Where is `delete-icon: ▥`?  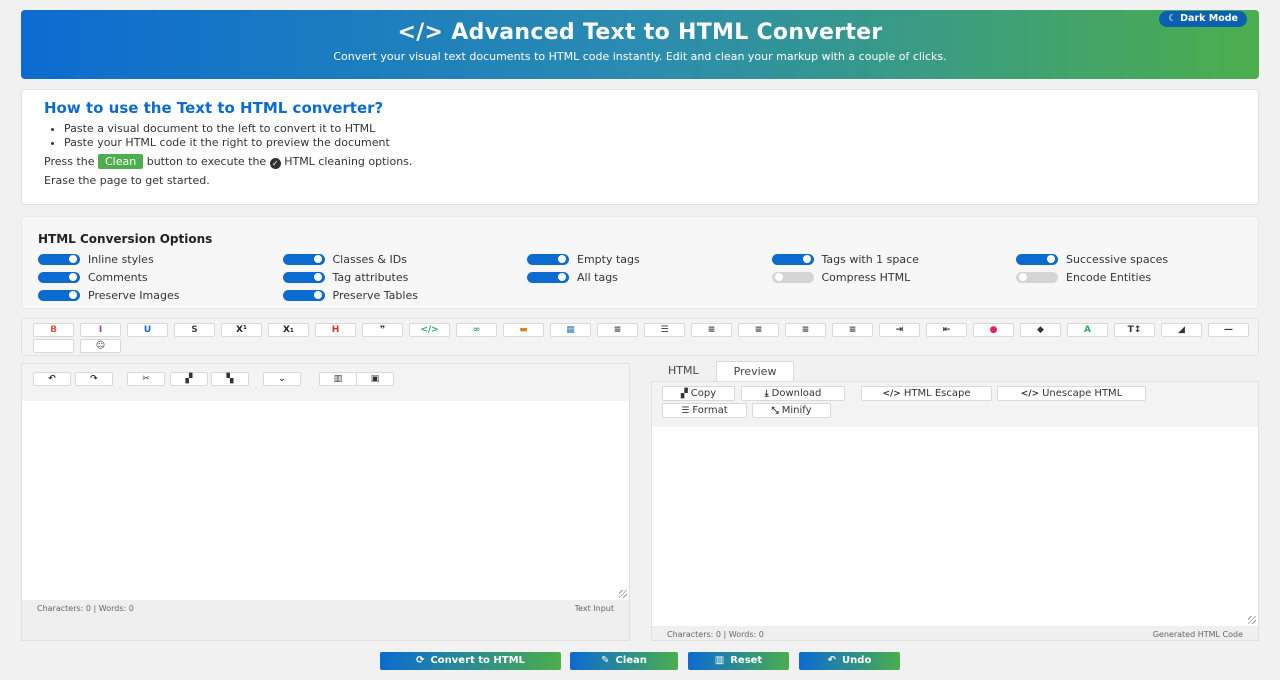
delete-icon: ▥ is located at coordinates (338, 379).